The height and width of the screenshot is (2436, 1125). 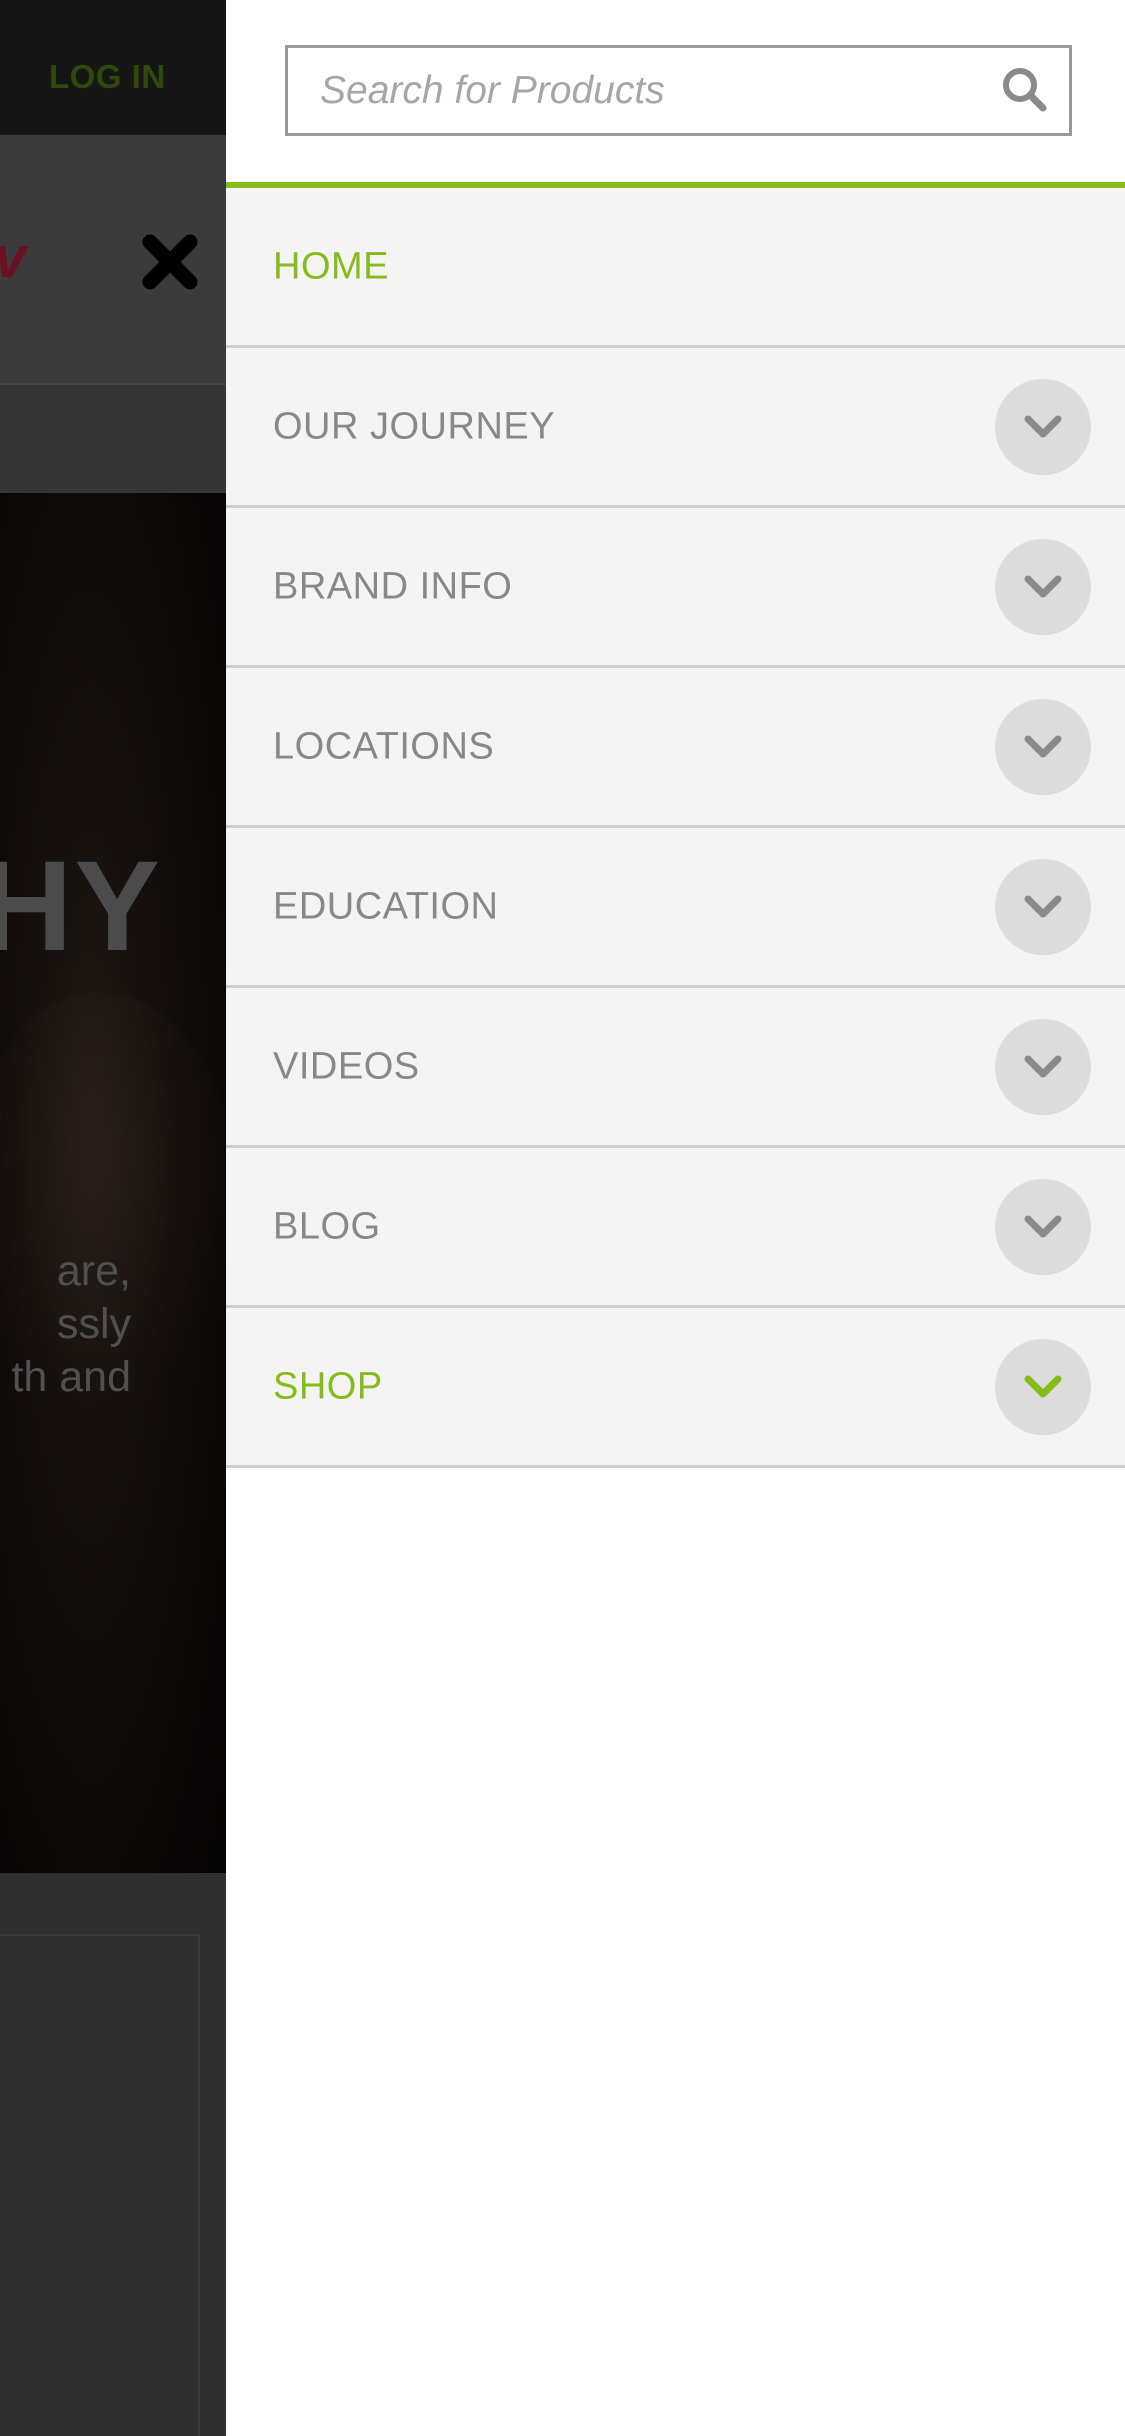 What do you see at coordinates (675, 268) in the screenshot?
I see `menu-item-home: HOME` at bounding box center [675, 268].